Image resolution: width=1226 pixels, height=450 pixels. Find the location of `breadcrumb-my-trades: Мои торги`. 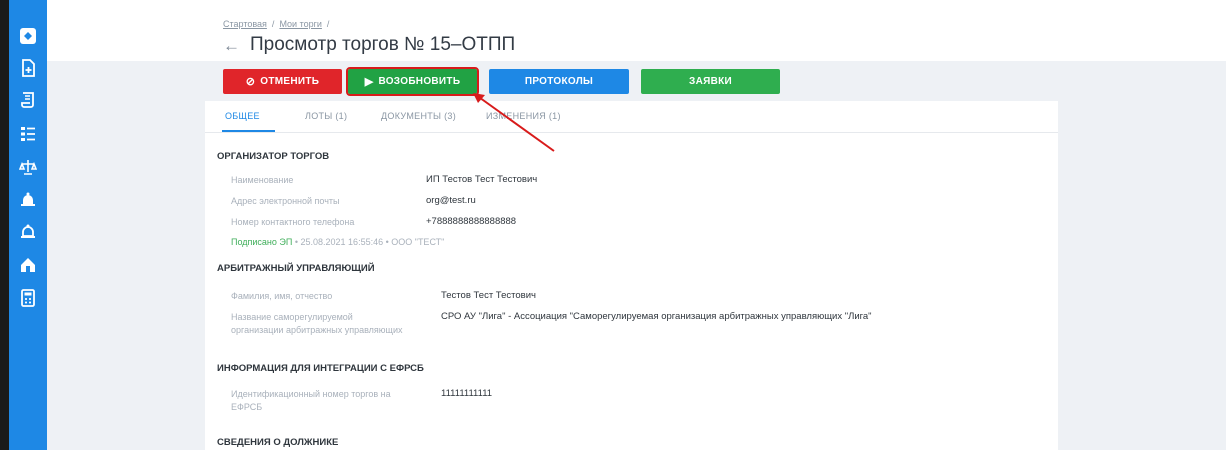

breadcrumb-my-trades: Мои торги is located at coordinates (300, 24).